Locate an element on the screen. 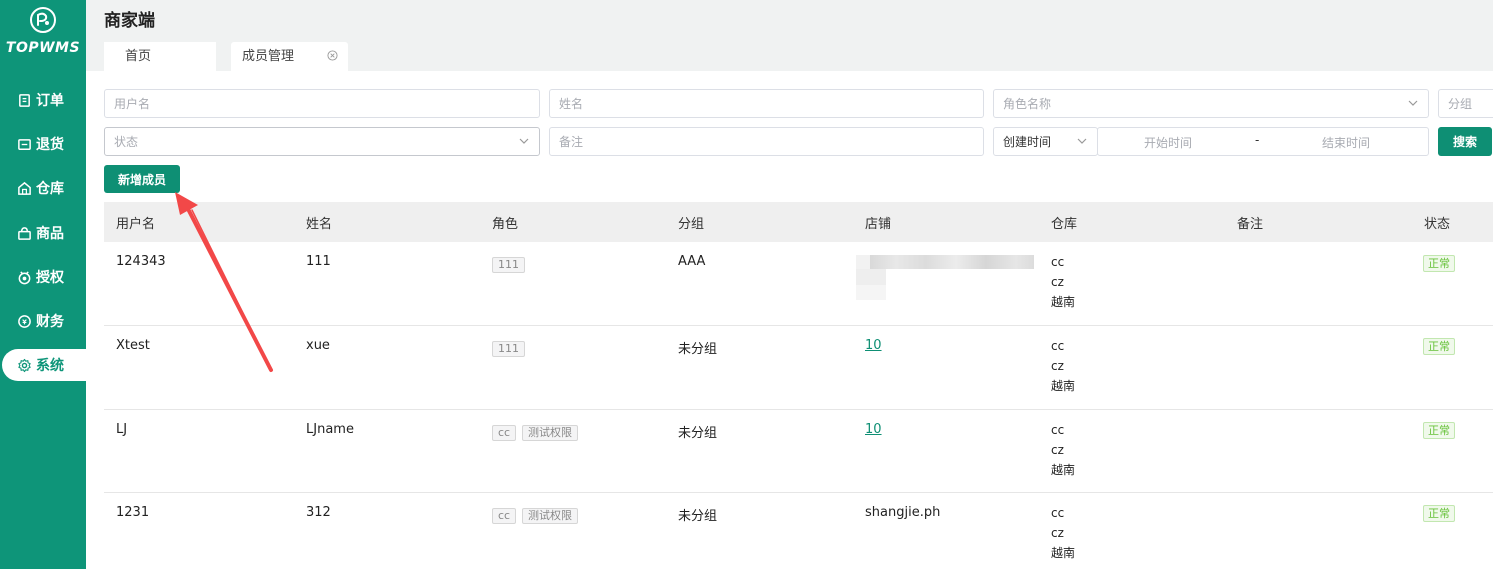  sidebar-item-returns: 退货 is located at coordinates (43, 144).